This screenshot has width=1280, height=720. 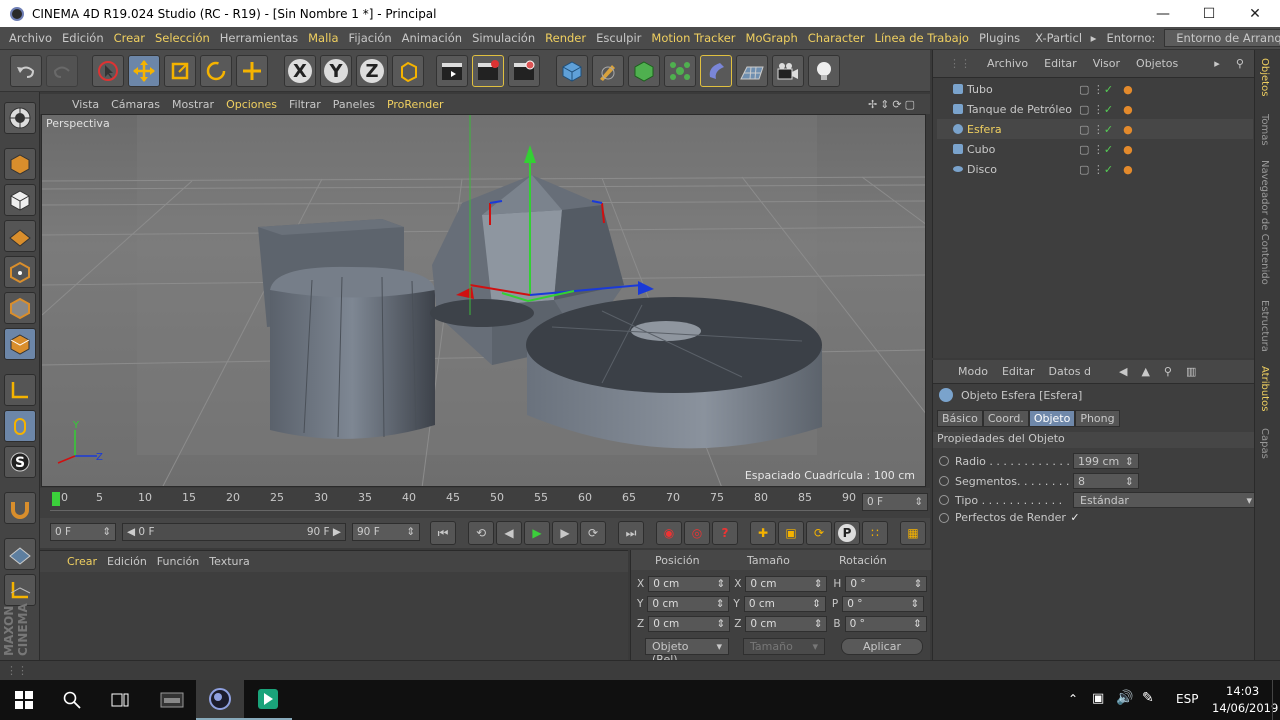 I want to click on tab-coord: Coord., so click(x=1005, y=418).